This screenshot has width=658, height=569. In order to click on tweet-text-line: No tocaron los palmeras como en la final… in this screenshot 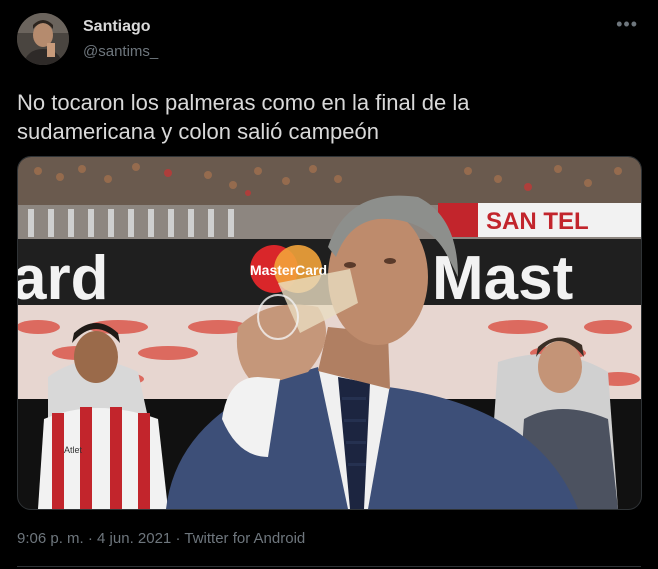, I will do `click(243, 102)`.